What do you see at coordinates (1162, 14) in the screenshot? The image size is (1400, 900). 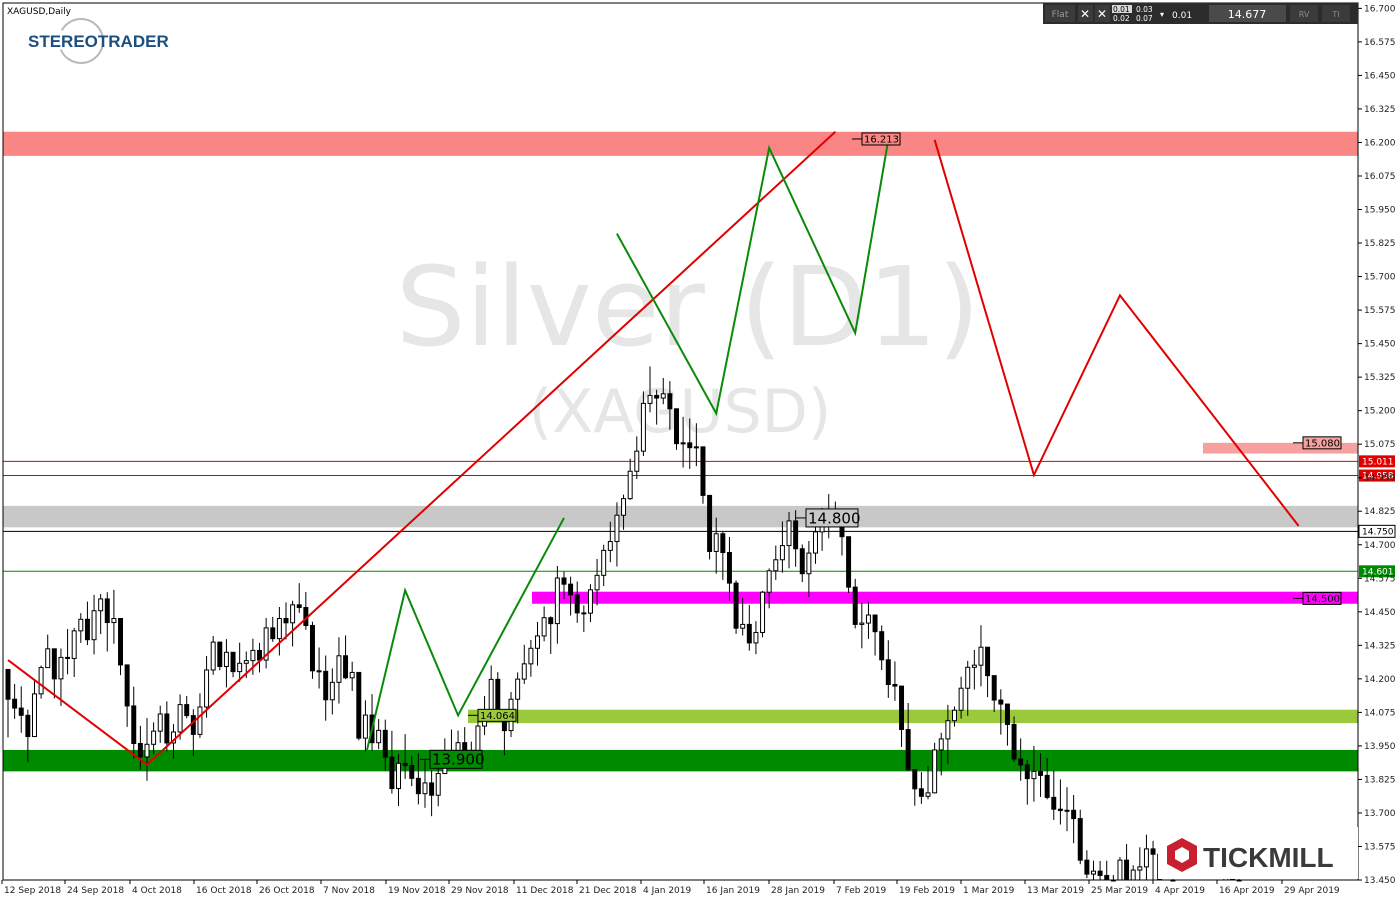 I see `lot-dropdown-icon: ▾` at bounding box center [1162, 14].